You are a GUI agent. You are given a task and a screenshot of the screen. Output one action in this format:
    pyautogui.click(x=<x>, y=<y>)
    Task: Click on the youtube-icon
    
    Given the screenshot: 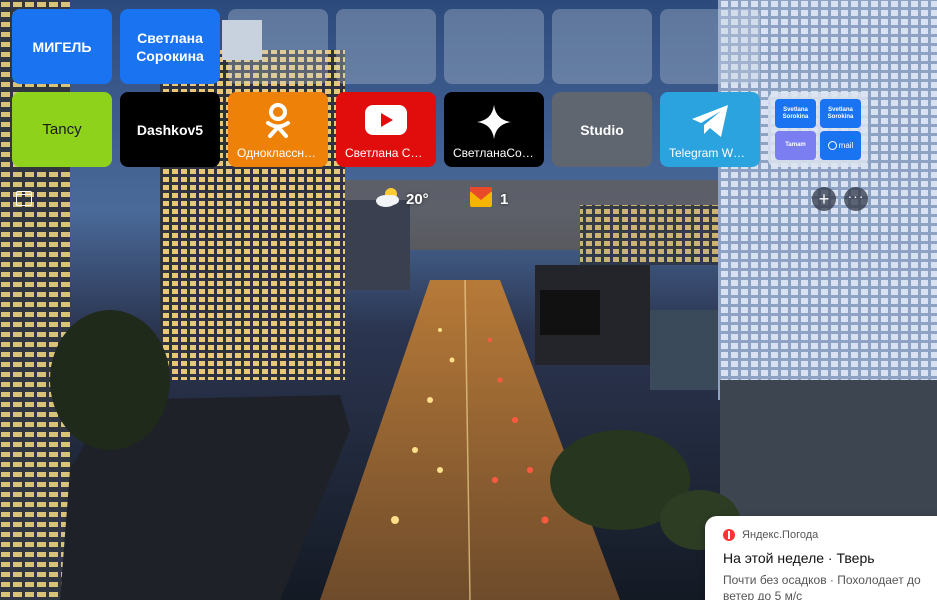 What is the action you would take?
    pyautogui.click(x=386, y=120)
    